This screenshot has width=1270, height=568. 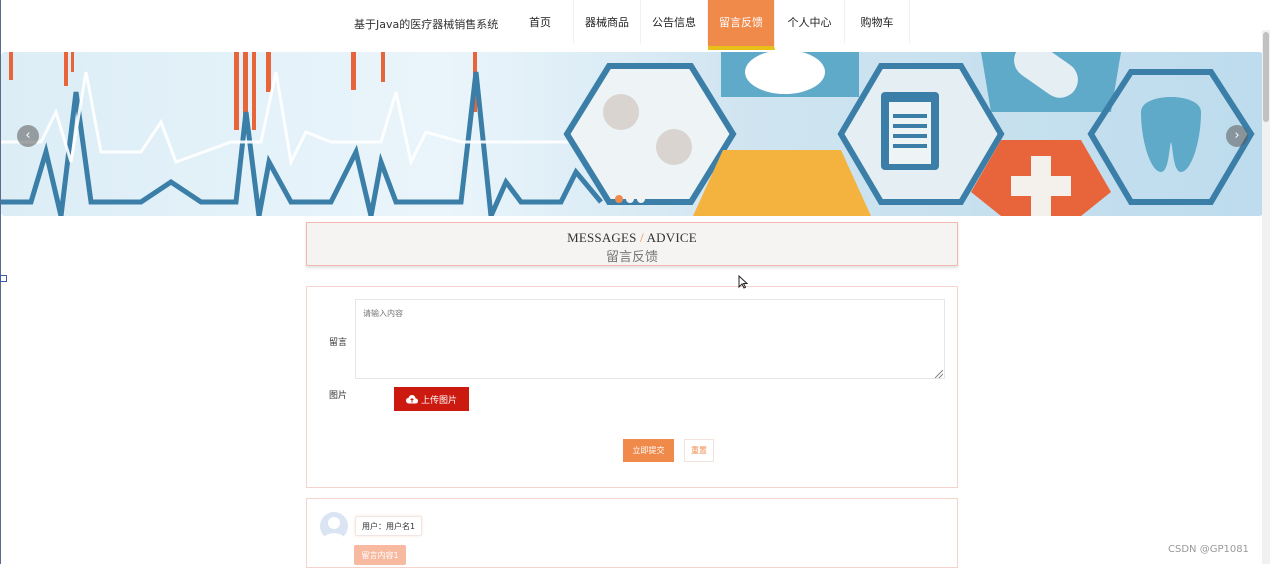 What do you see at coordinates (607, 22) in the screenshot?
I see `nav-products: 器械商品` at bounding box center [607, 22].